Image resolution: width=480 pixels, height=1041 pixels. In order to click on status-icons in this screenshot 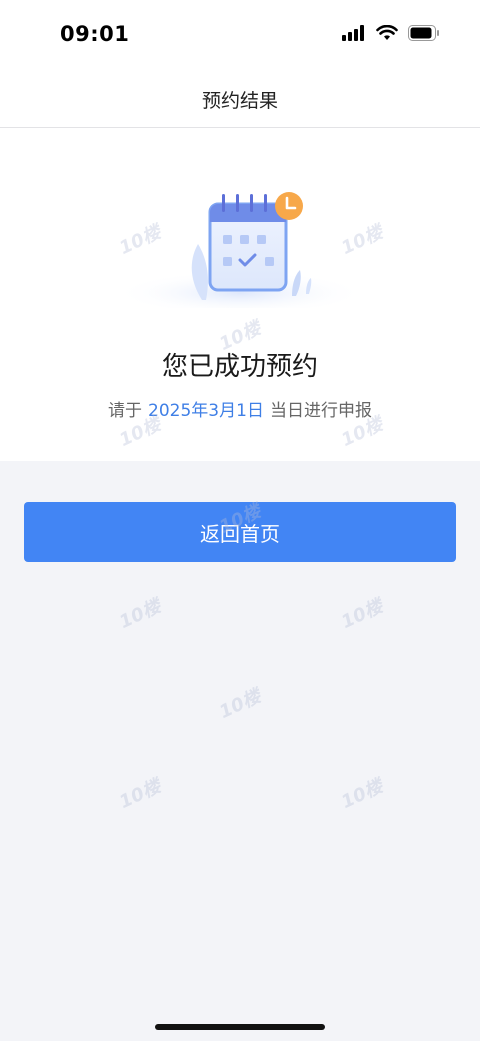, I will do `click(391, 34)`.